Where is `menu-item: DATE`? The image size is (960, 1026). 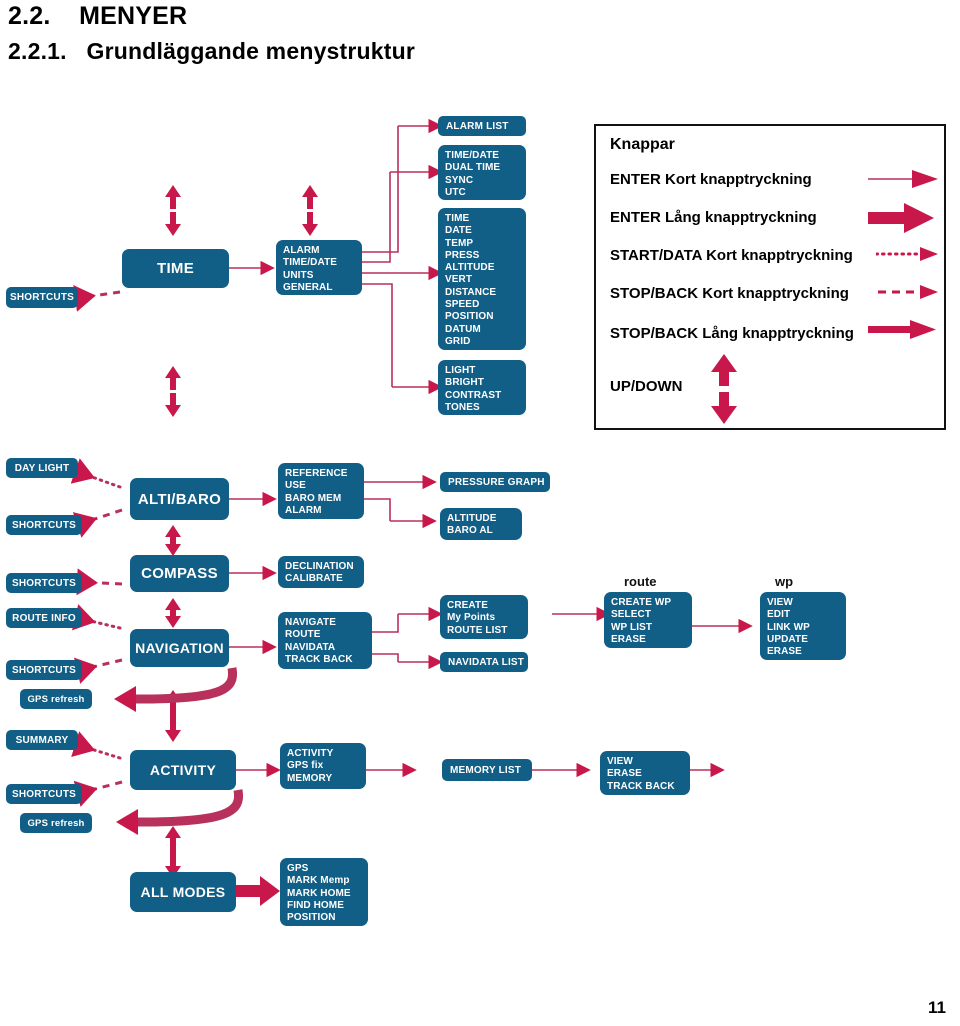
menu-item: DATE is located at coordinates (482, 231).